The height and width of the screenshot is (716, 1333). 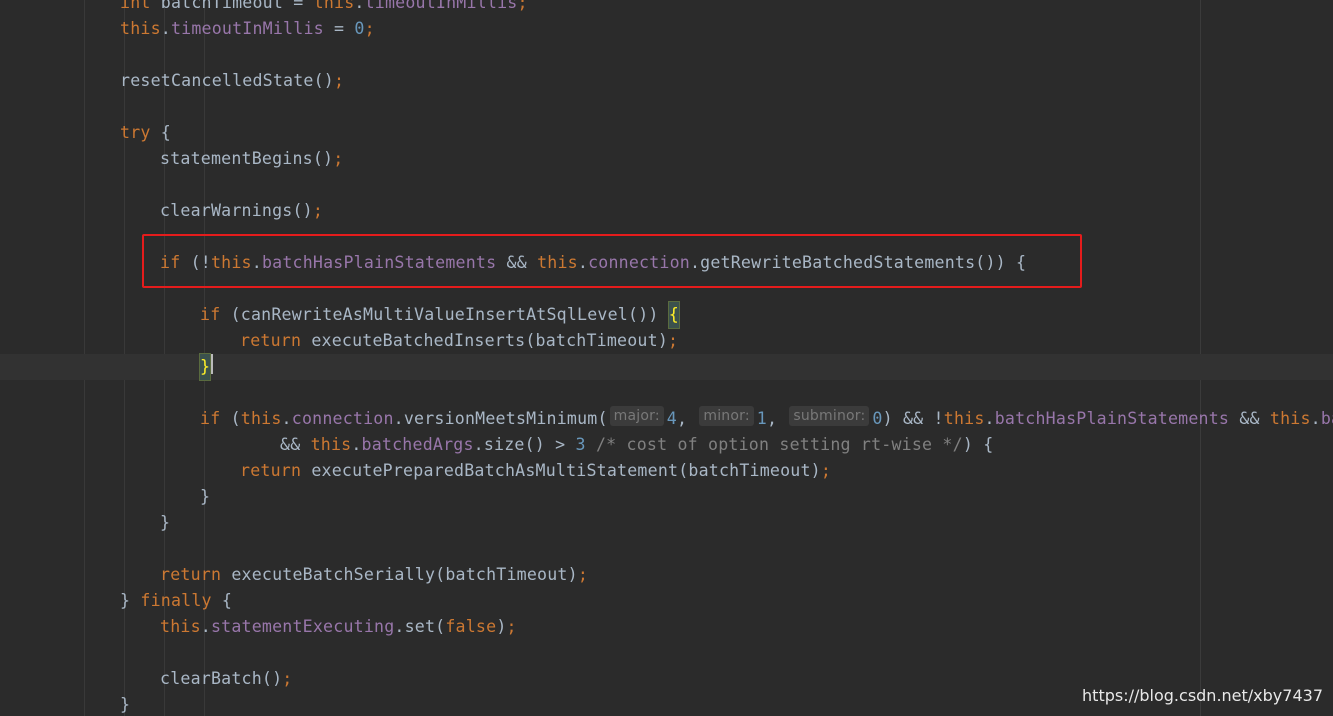 I want to click on code-token: timeoutInMillis, so click(x=247, y=28).